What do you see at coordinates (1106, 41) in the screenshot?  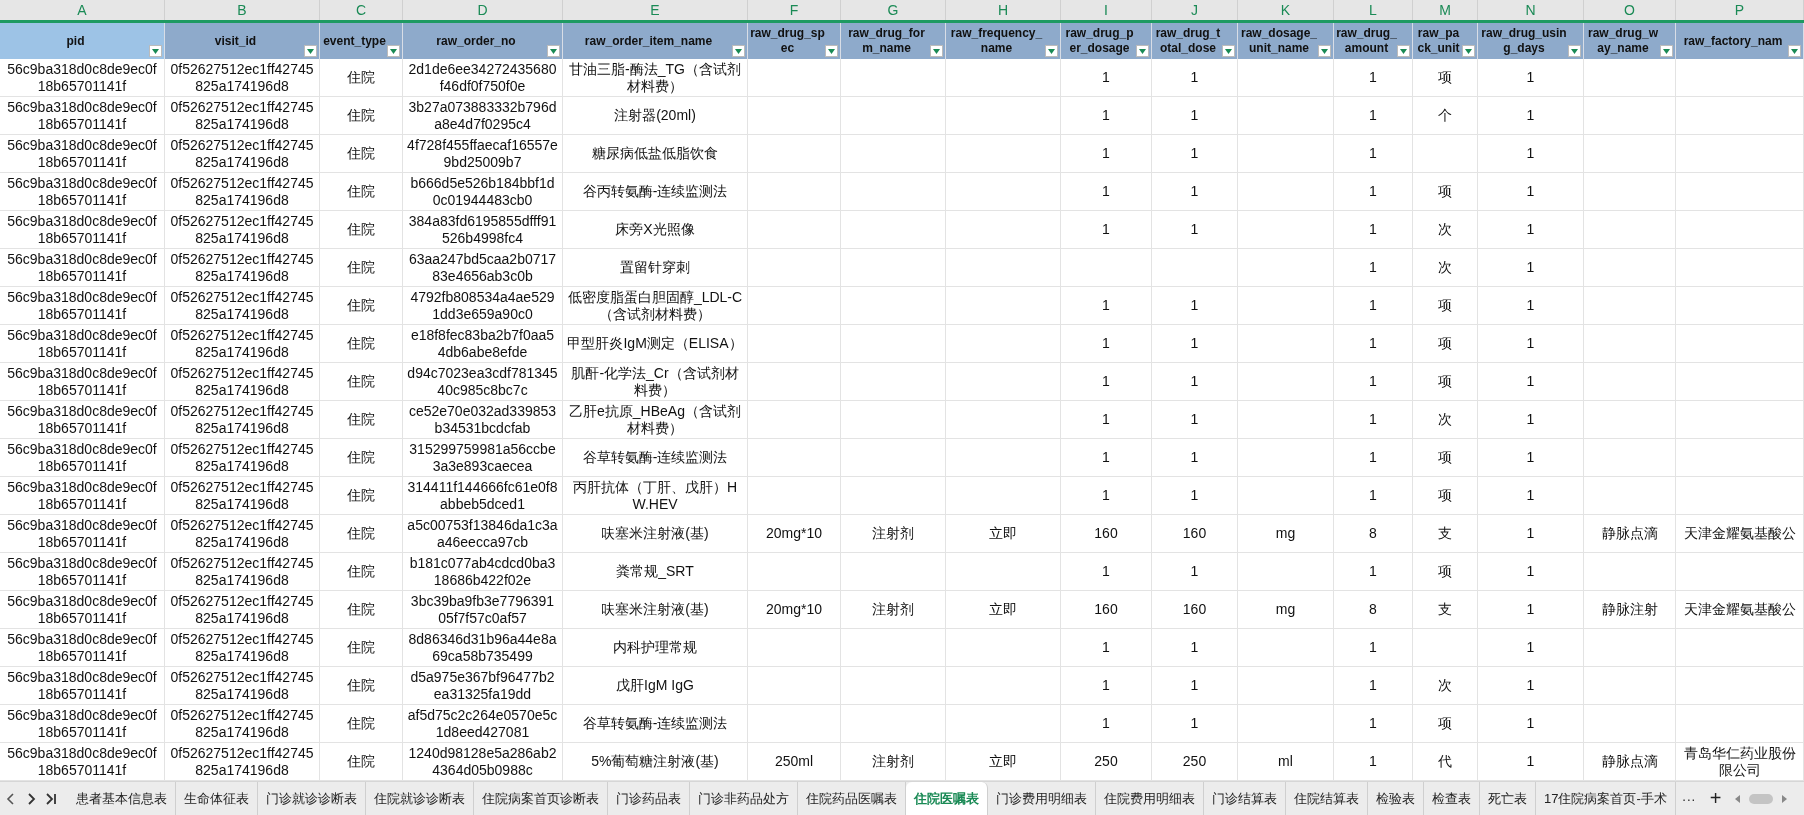 I see `header-cell: raw_drug_per_dosage` at bounding box center [1106, 41].